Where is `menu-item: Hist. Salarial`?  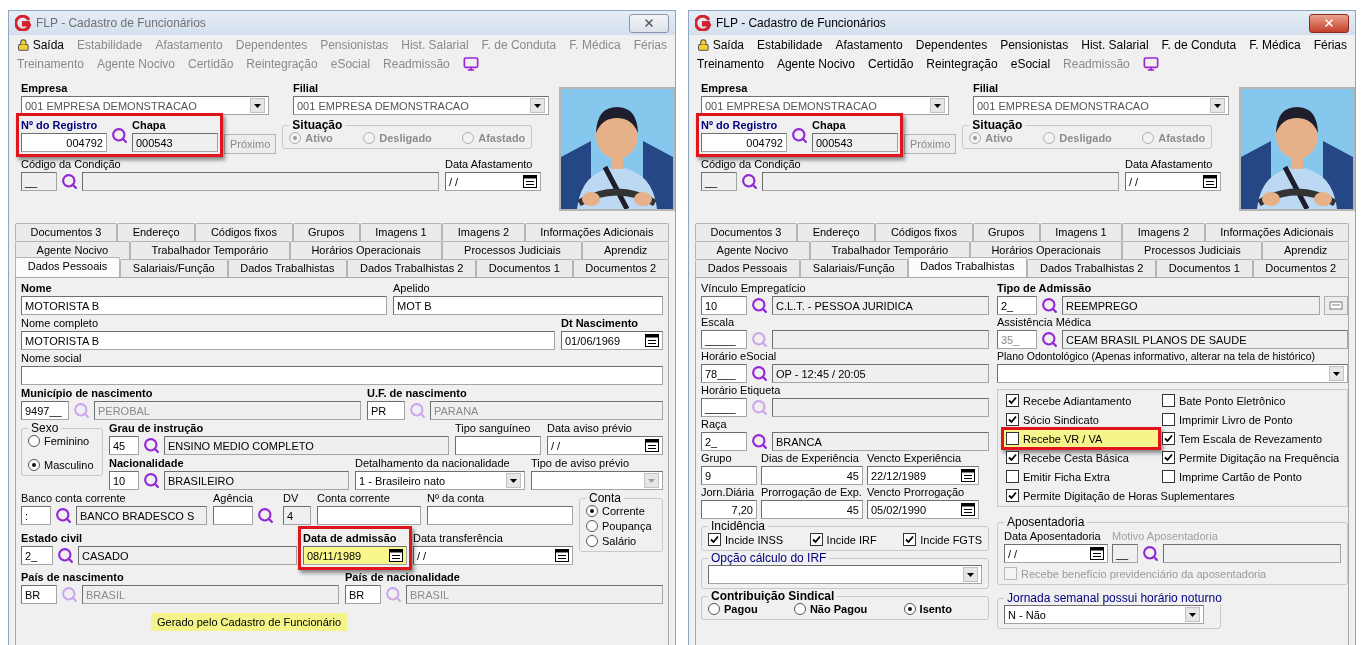 menu-item: Hist. Salarial is located at coordinates (1115, 44).